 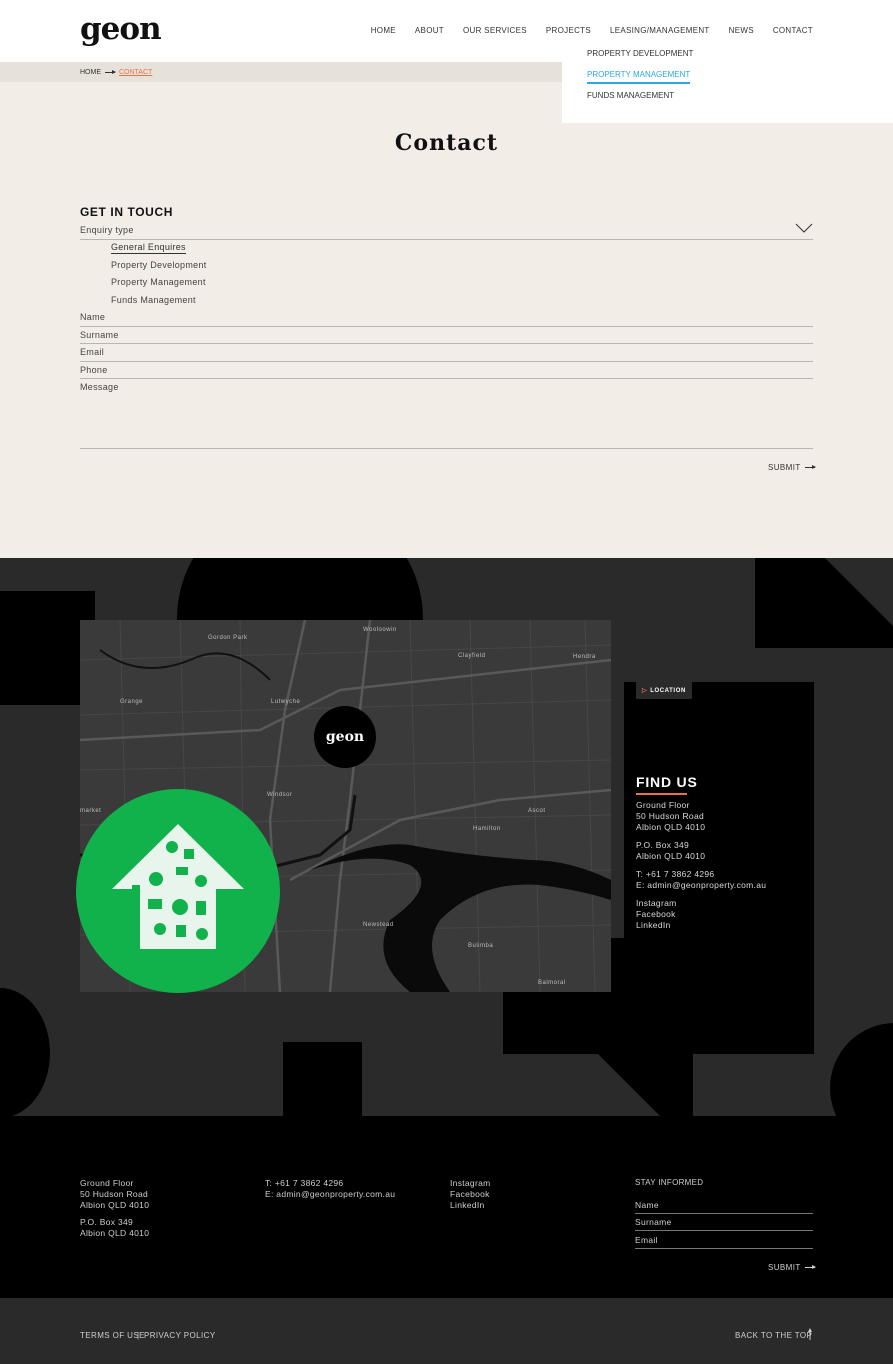 I want to click on breadcrumb-bar: HOME CONTACT, so click(x=281, y=72).